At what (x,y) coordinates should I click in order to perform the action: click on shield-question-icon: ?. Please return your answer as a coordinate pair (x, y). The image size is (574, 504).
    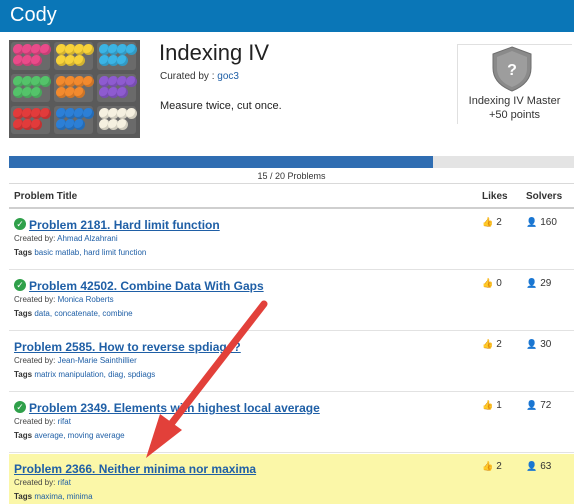
    Looking at the image, I should click on (512, 69).